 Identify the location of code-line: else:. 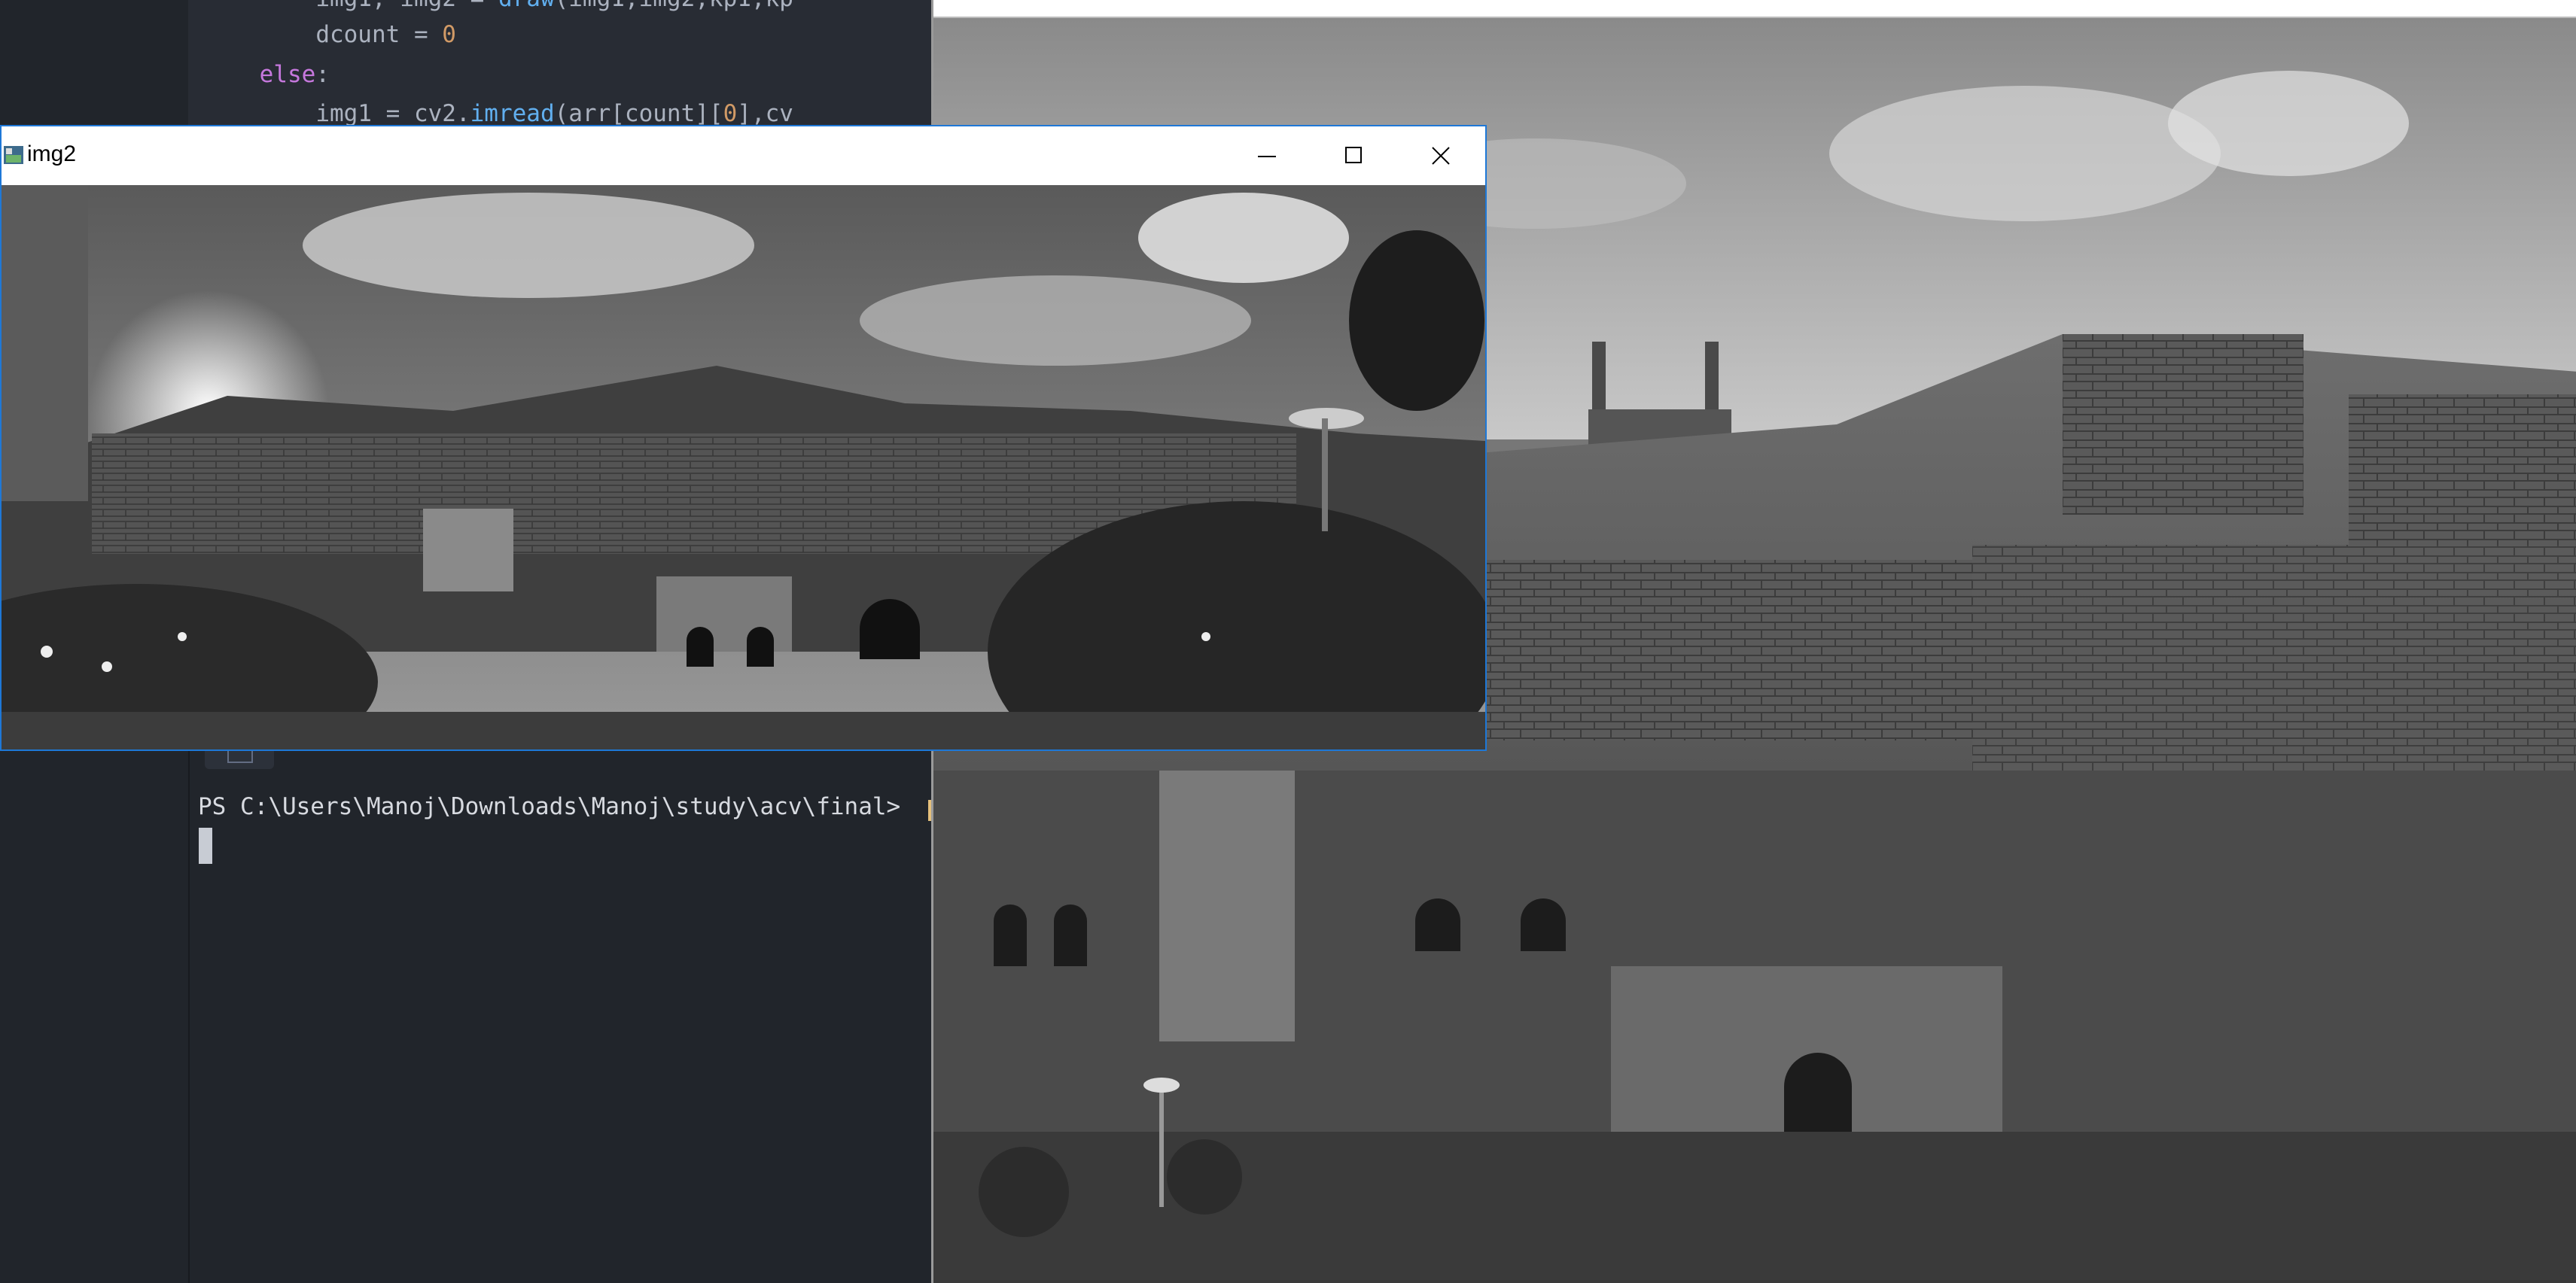
(295, 74).